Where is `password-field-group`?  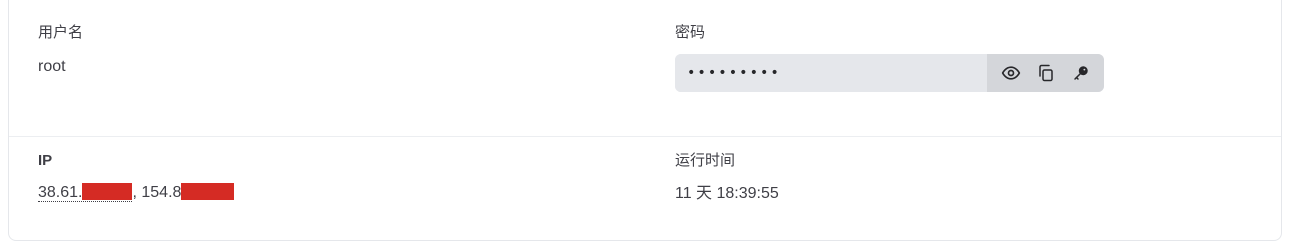 password-field-group is located at coordinates (889, 73).